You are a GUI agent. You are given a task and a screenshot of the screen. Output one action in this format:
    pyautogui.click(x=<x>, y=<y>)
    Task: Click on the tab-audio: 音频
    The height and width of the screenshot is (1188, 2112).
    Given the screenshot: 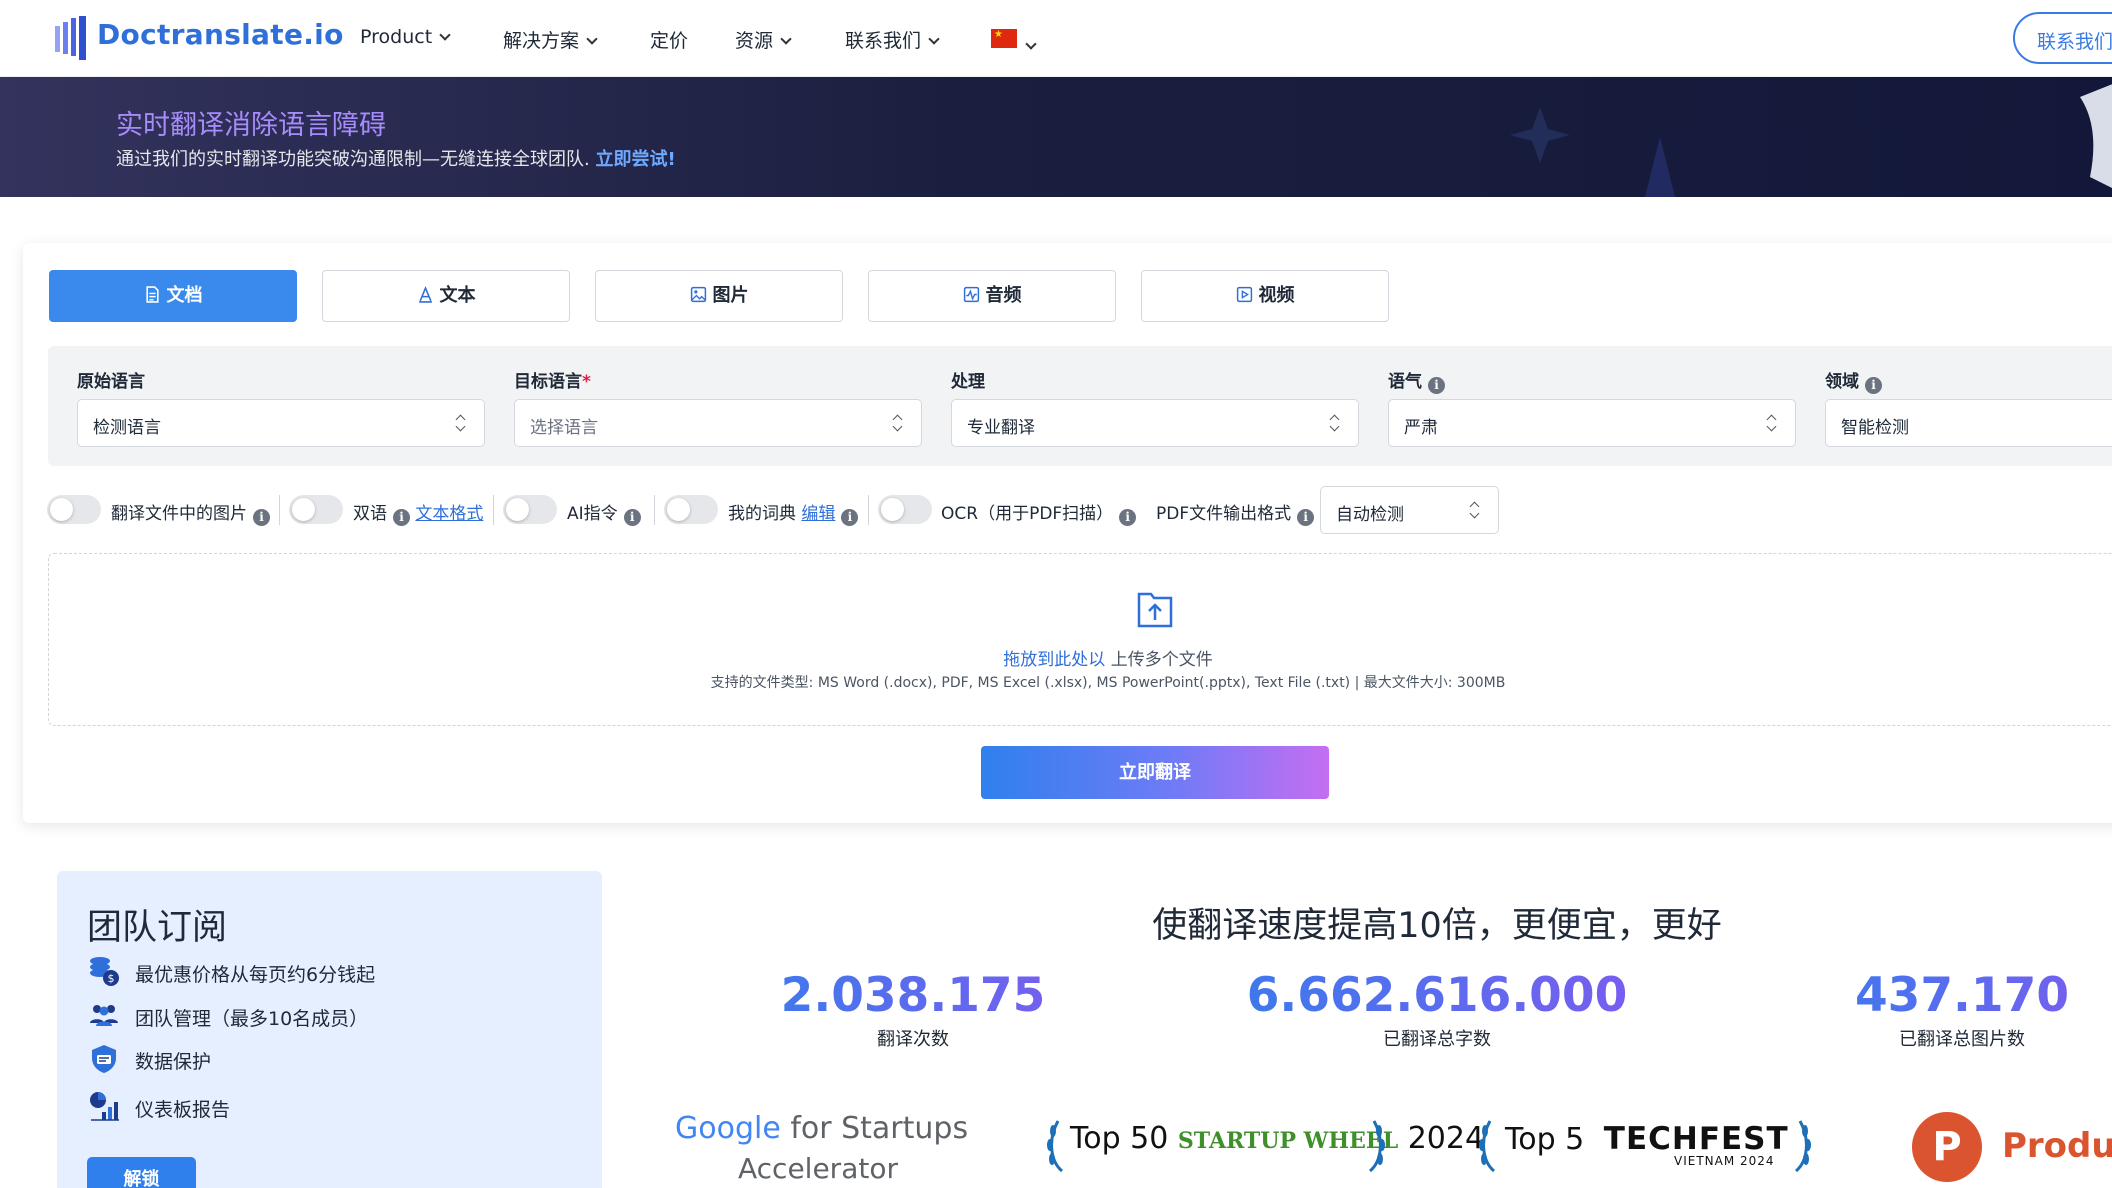 What is the action you would take?
    pyautogui.click(x=992, y=296)
    